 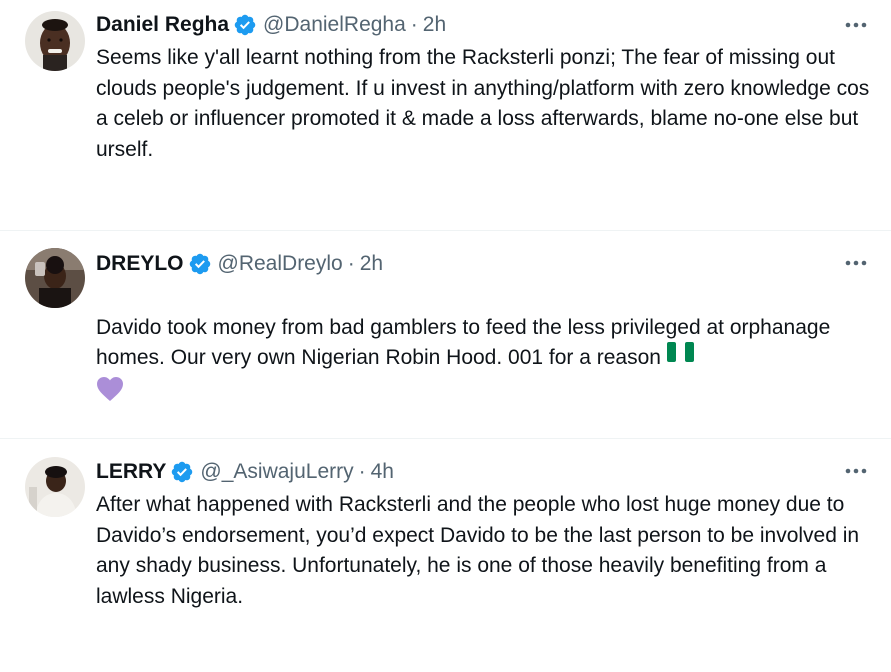 What do you see at coordinates (140, 264) in the screenshot?
I see `display-name: DREYLO` at bounding box center [140, 264].